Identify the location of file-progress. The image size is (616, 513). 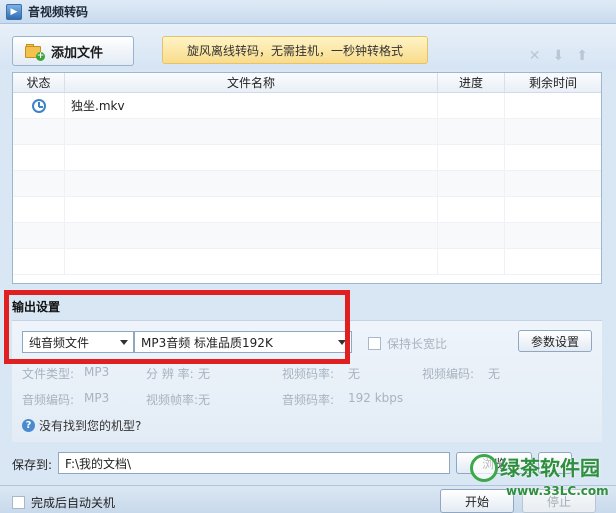
(471, 105).